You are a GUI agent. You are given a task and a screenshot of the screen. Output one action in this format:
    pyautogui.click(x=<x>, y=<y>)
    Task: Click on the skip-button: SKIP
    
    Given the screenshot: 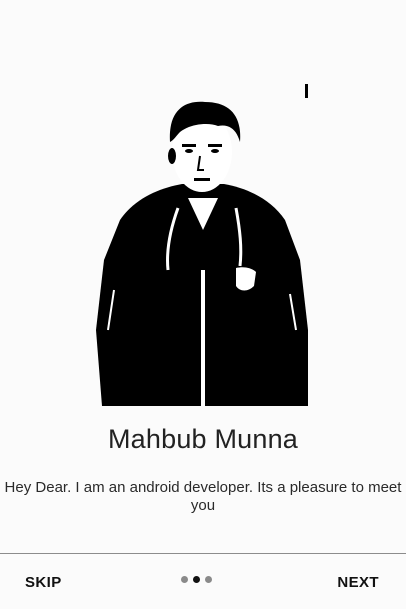 What is the action you would take?
    pyautogui.click(x=43, y=582)
    